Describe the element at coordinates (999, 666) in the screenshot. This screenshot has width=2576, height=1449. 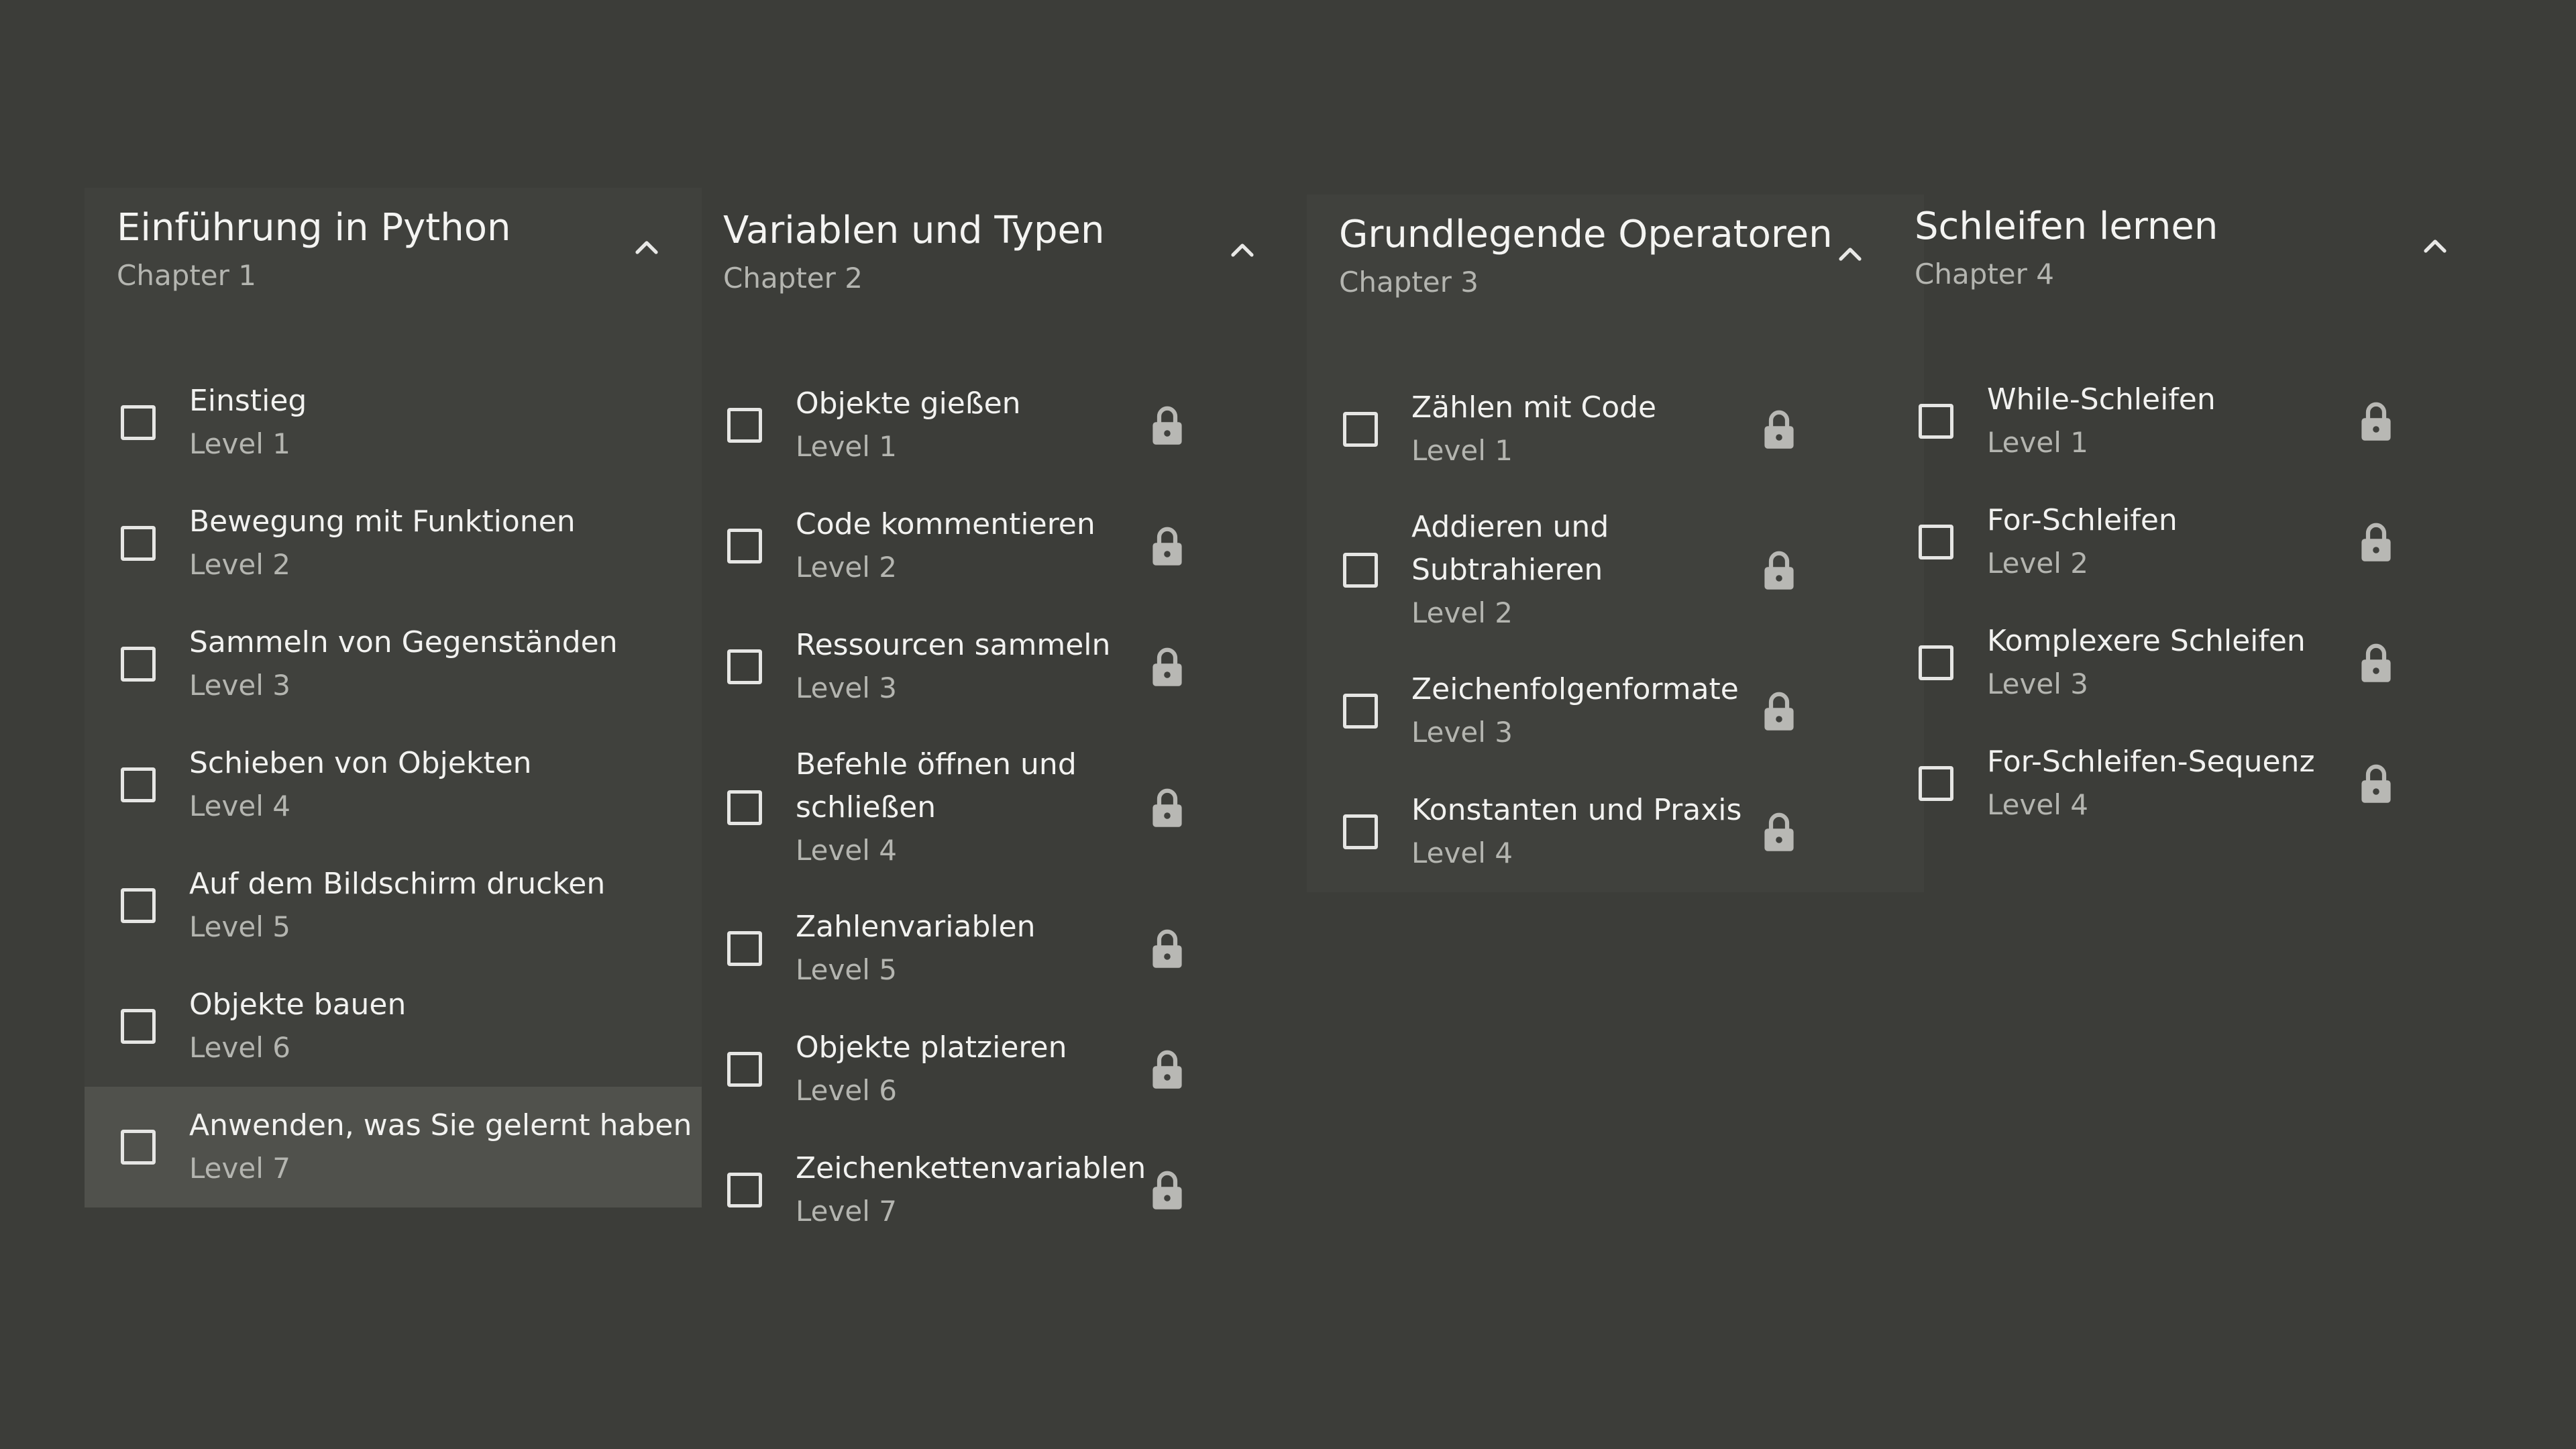
I see `lesson-item: Ressourcen sammeln Level 3` at that location.